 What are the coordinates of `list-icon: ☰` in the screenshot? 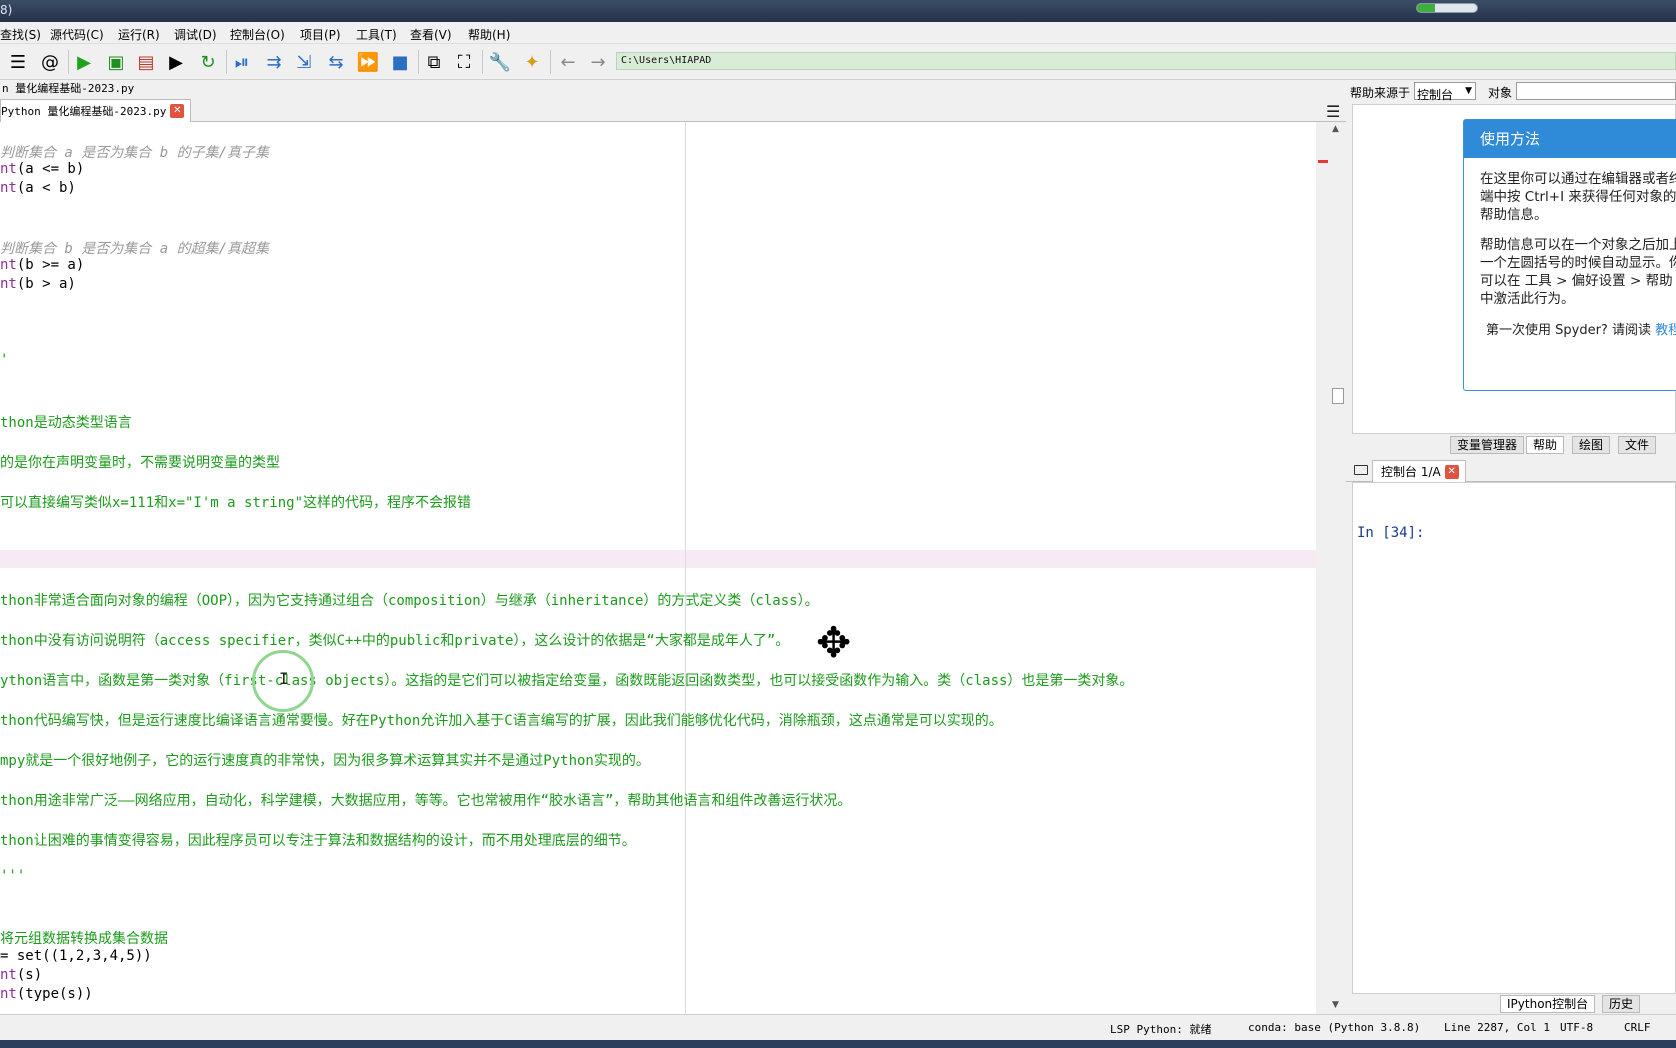 It's located at (18, 62).